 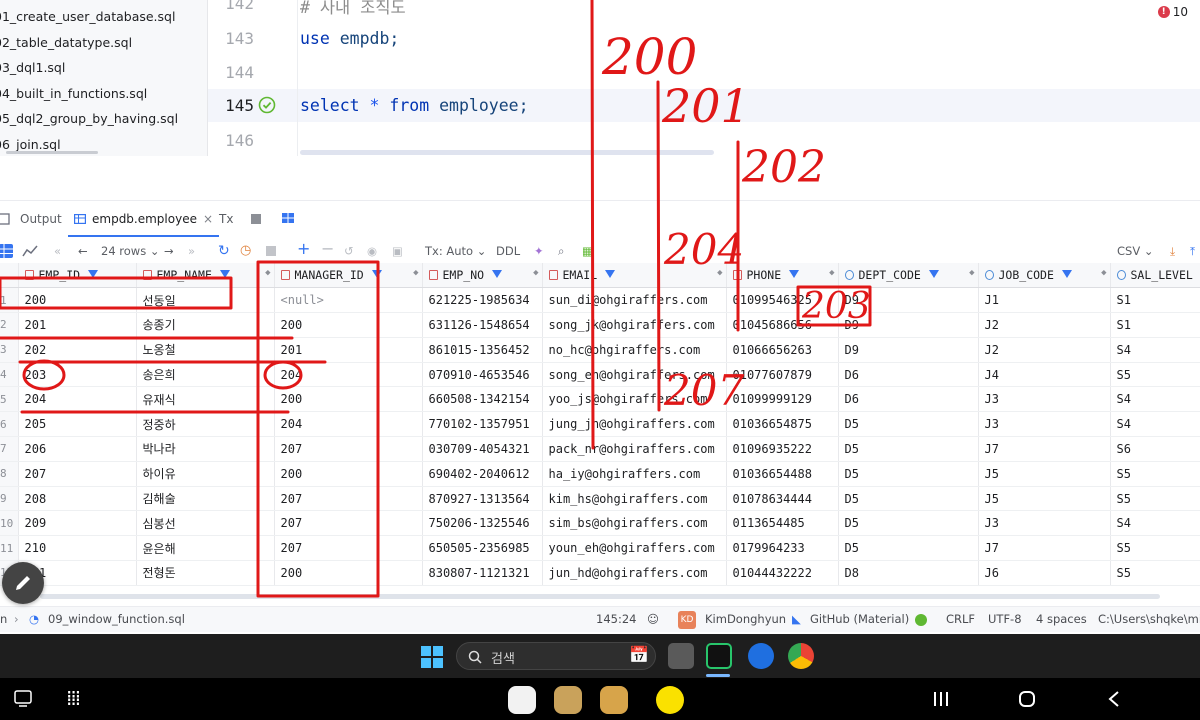 I want to click on emp-id-cell: 209, so click(x=77, y=523).